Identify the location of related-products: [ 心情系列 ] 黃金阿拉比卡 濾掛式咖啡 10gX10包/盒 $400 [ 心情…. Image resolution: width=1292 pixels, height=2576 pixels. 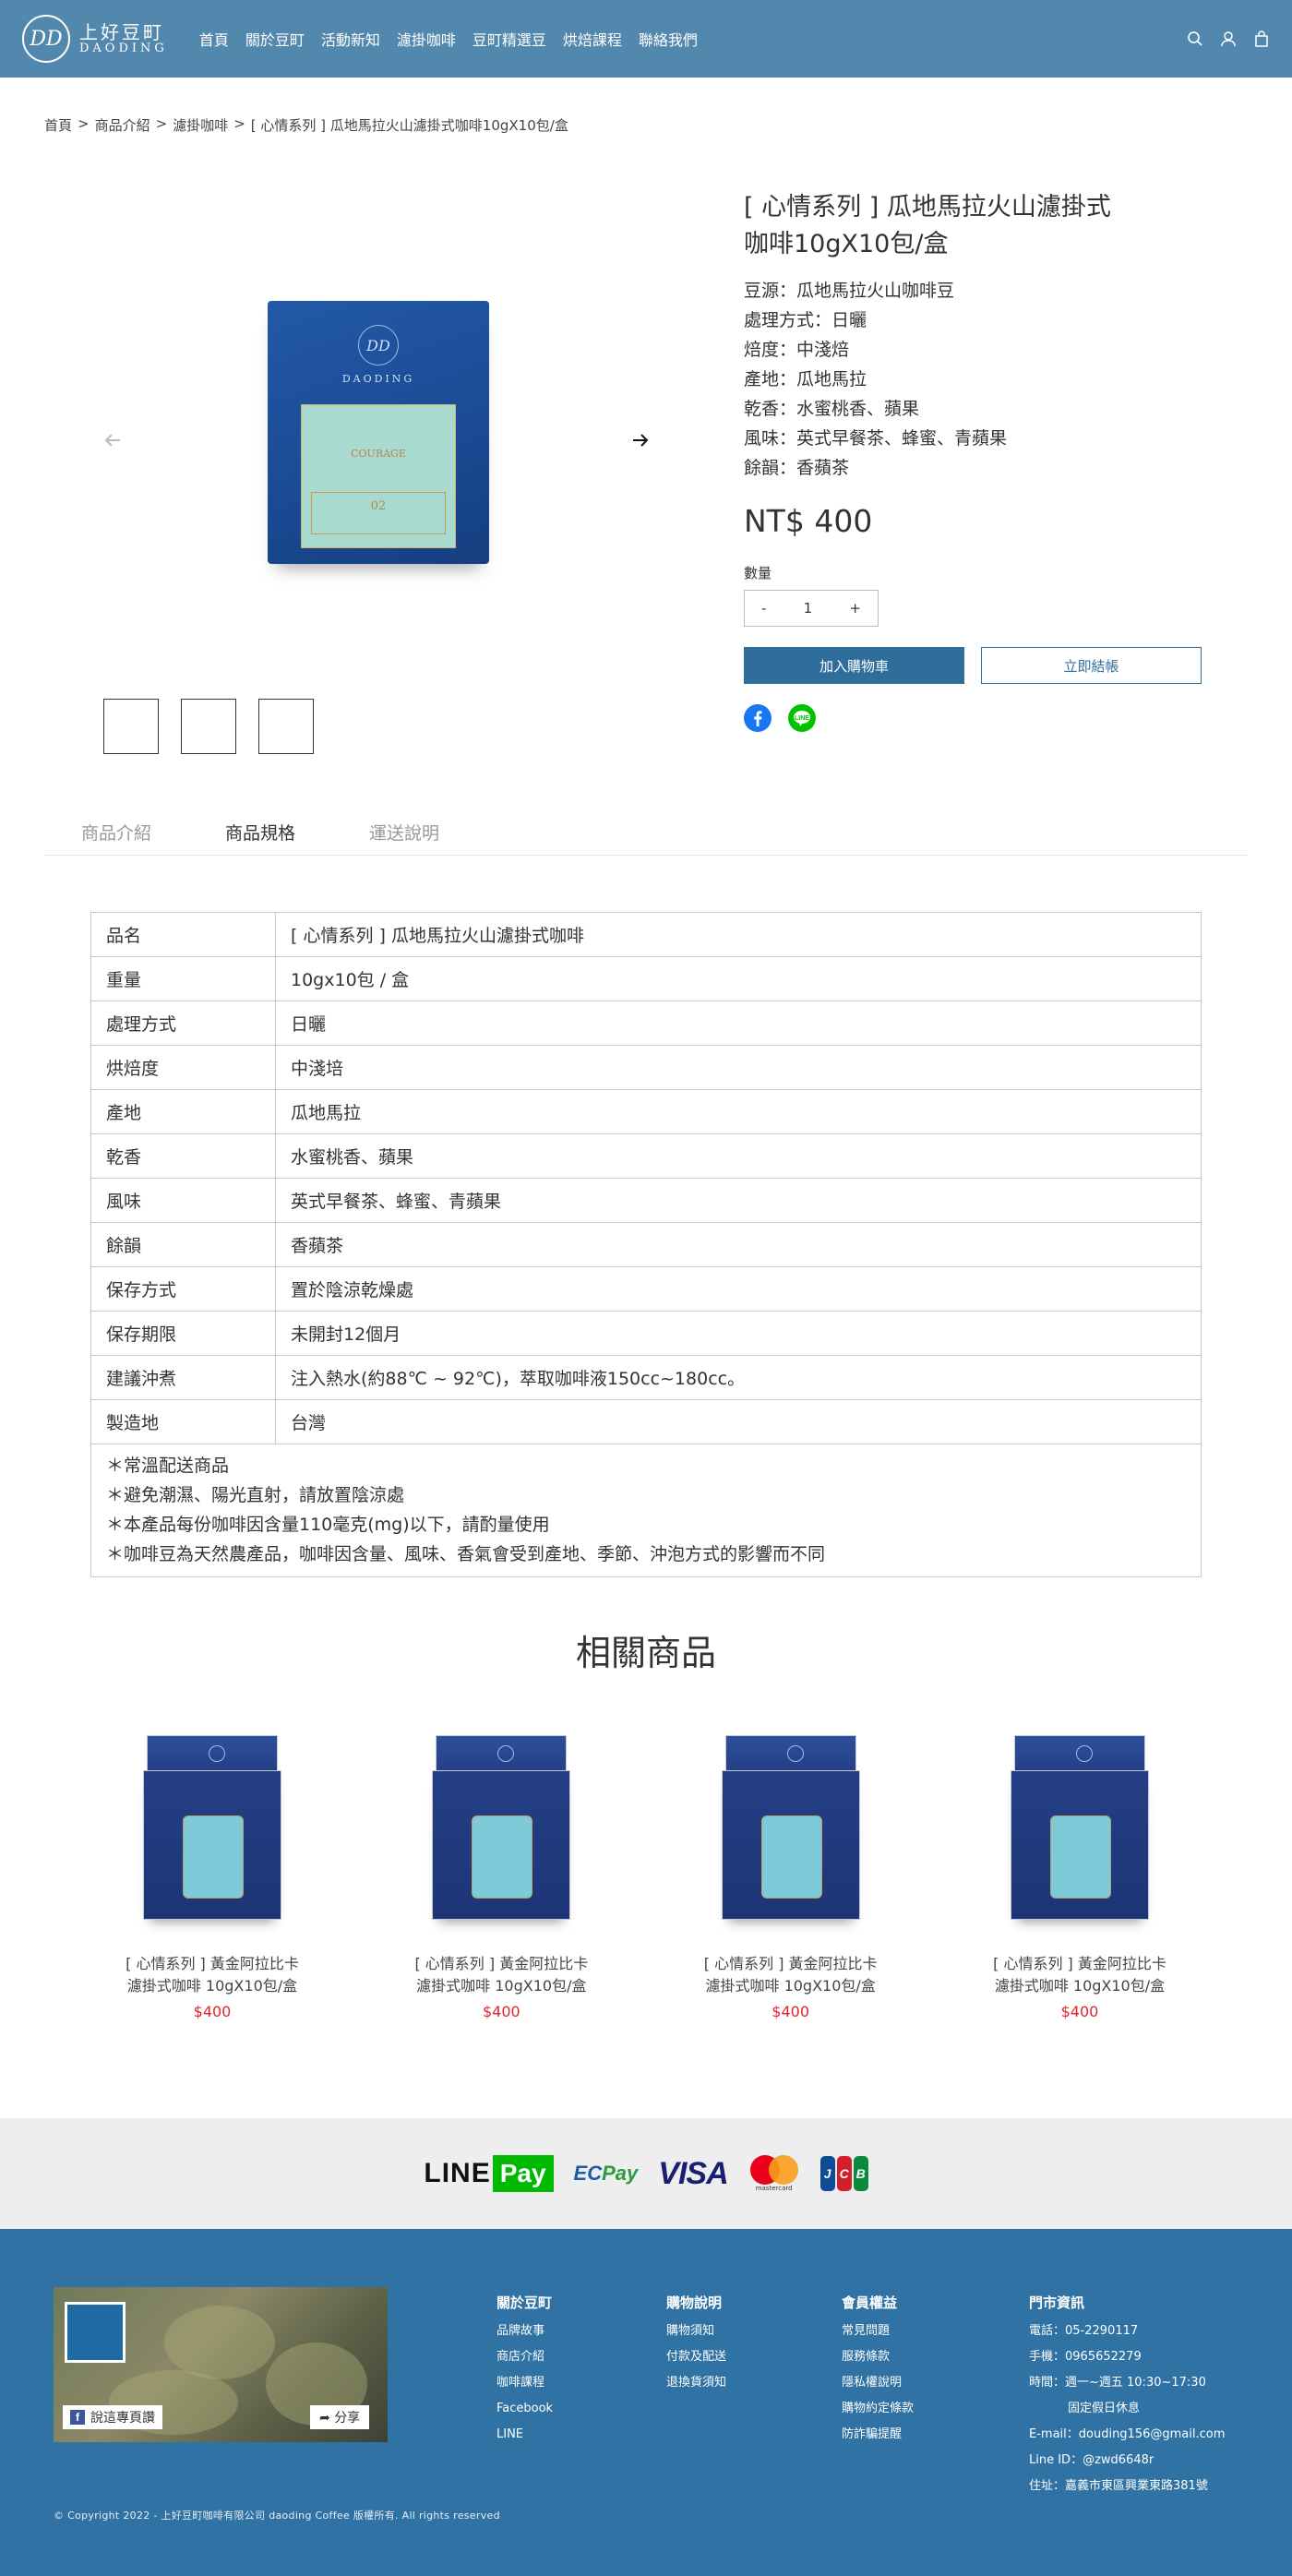
(646, 1878).